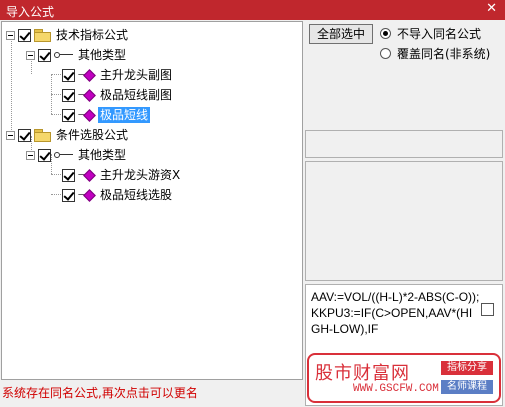 This screenshot has height=407, width=505. Describe the element at coordinates (467, 387) in the screenshot. I see `watermark-tag-course: 名师课程` at that location.